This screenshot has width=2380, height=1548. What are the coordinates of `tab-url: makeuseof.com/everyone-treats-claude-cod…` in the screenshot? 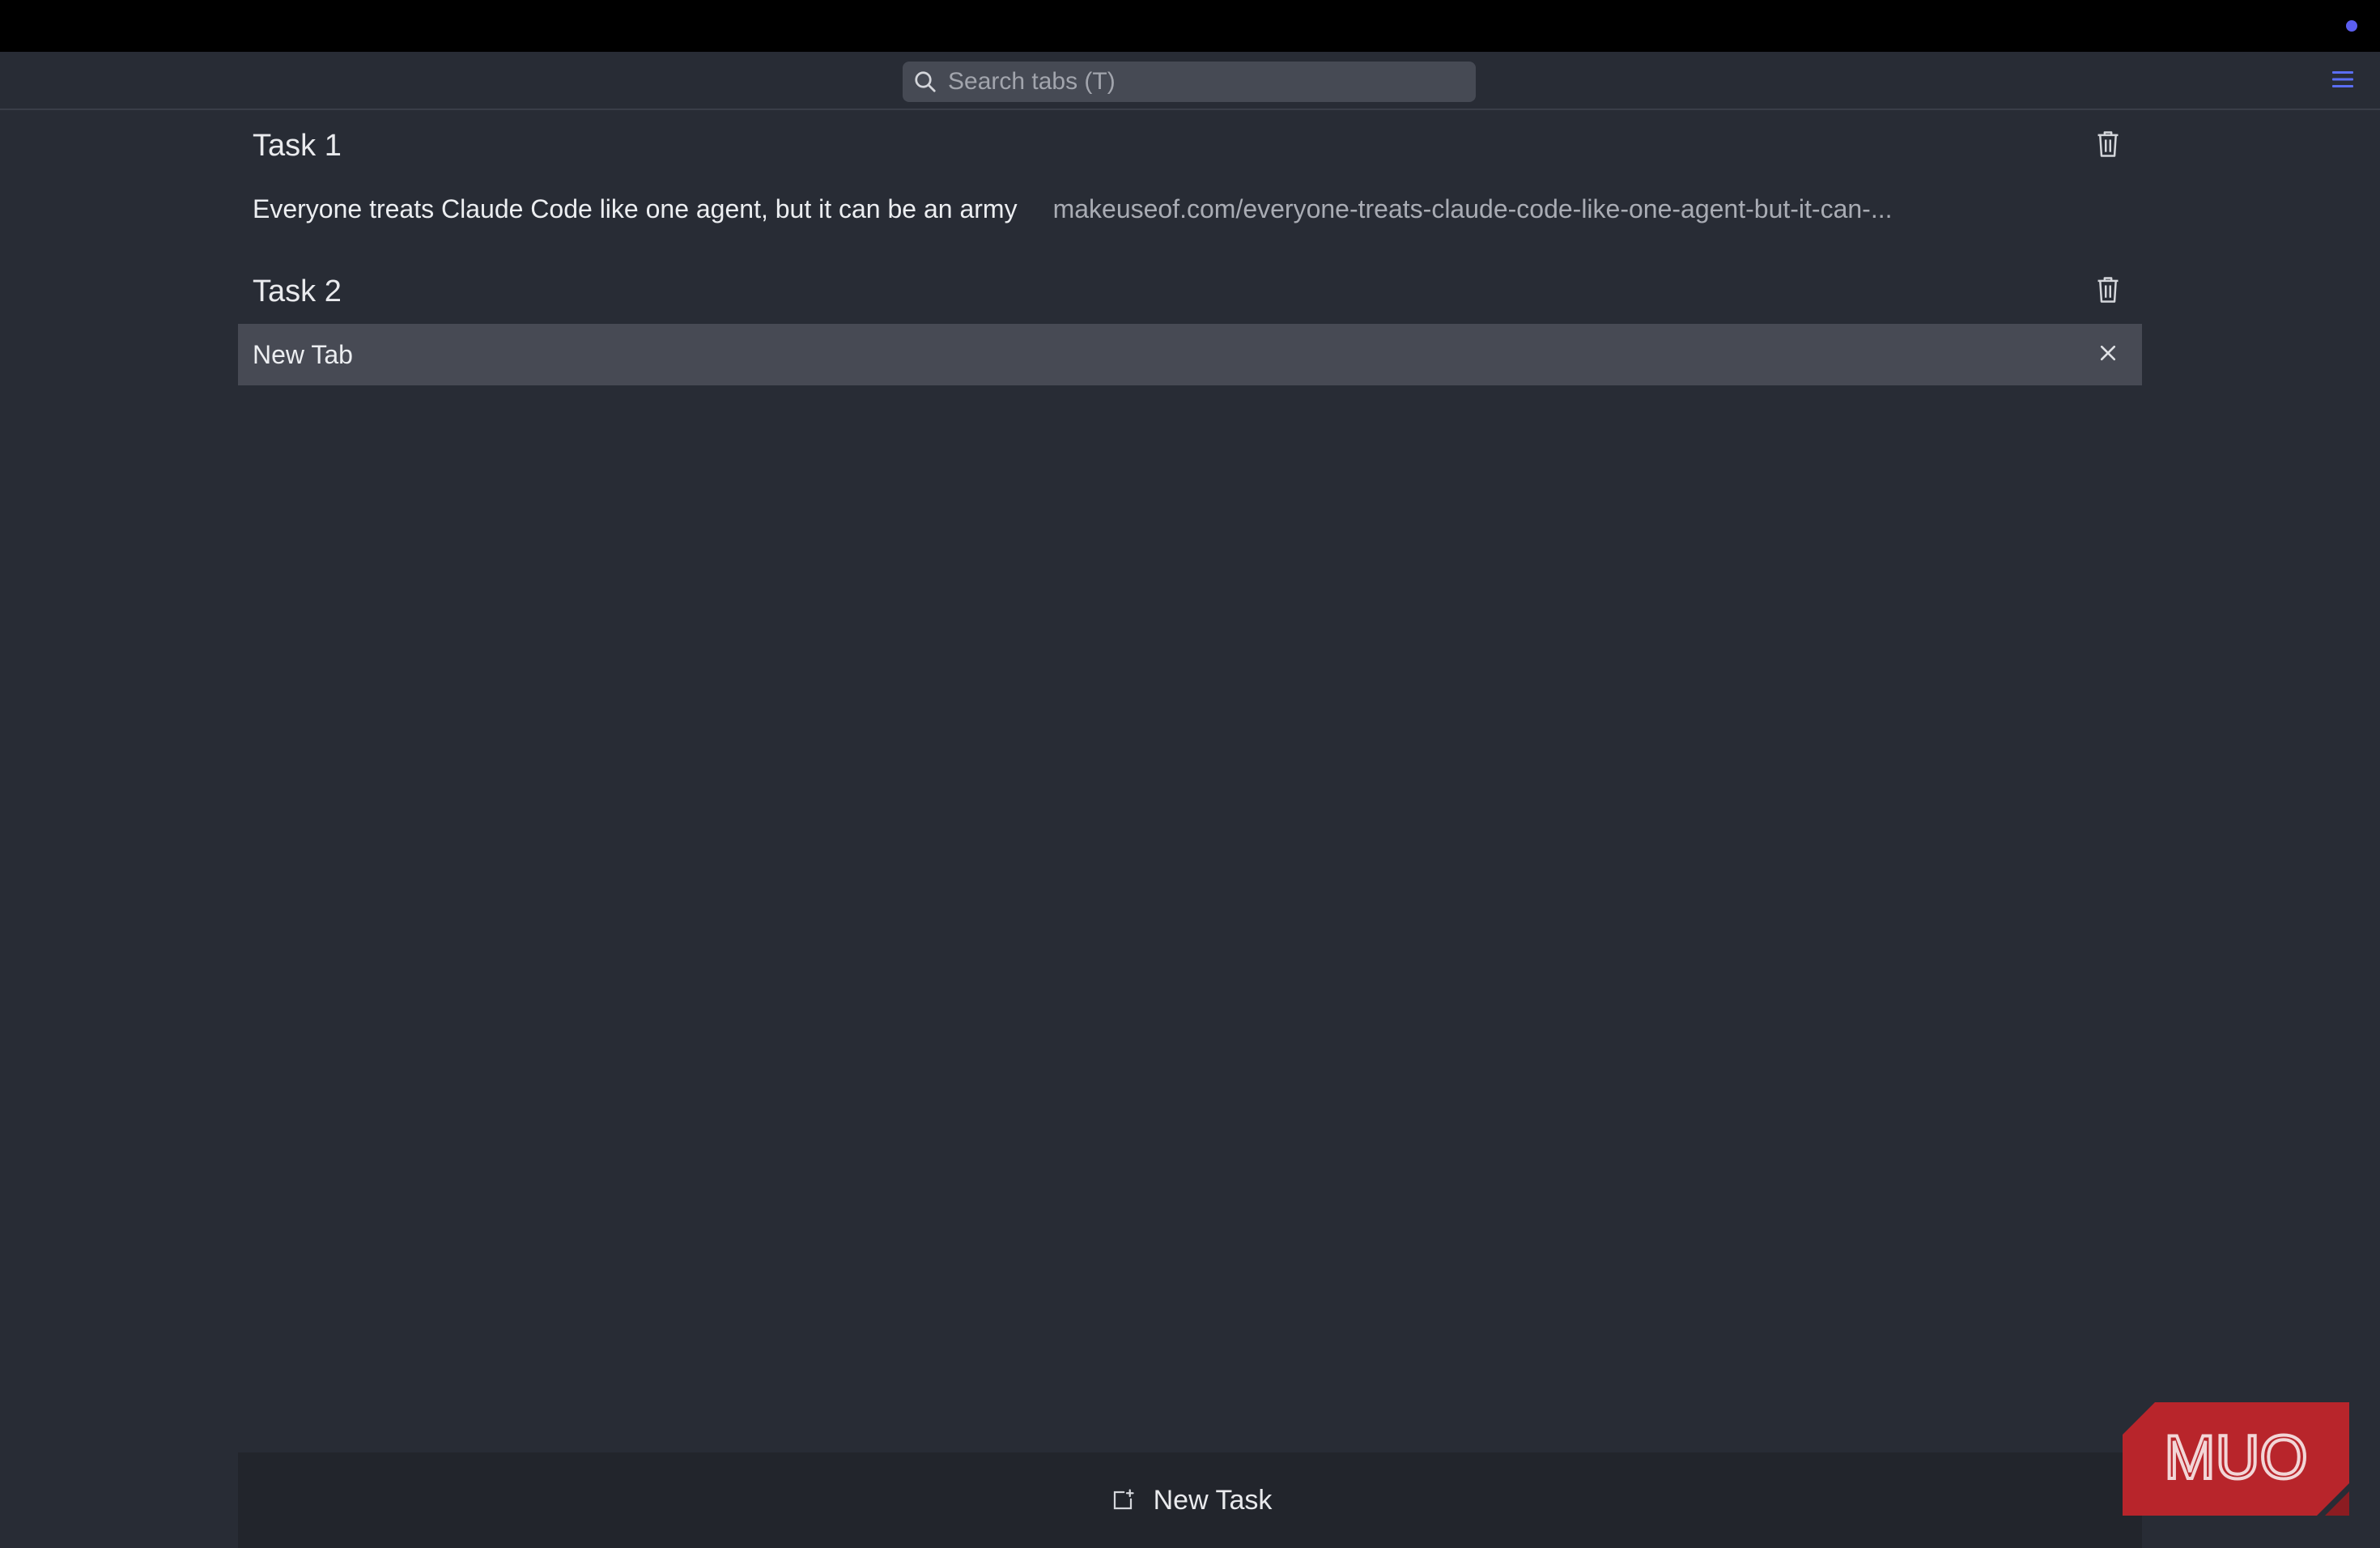 It's located at (1472, 208).